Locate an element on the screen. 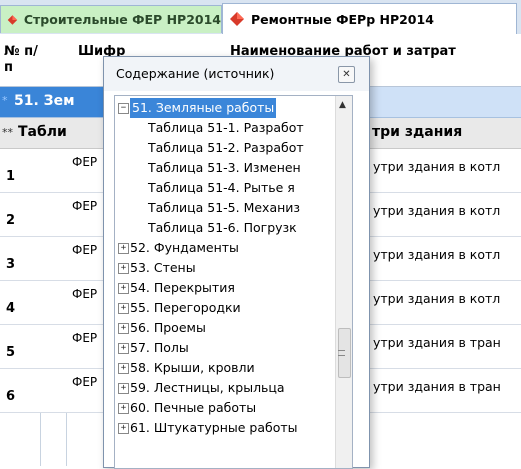 This screenshot has height=469, width=521. tree-node-label: Таблица 51-6. Погрузк is located at coordinates (222, 227).